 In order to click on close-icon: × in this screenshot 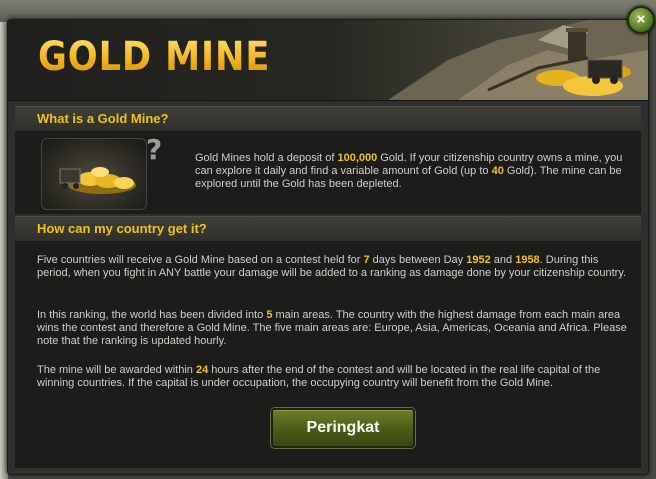, I will do `click(641, 20)`.